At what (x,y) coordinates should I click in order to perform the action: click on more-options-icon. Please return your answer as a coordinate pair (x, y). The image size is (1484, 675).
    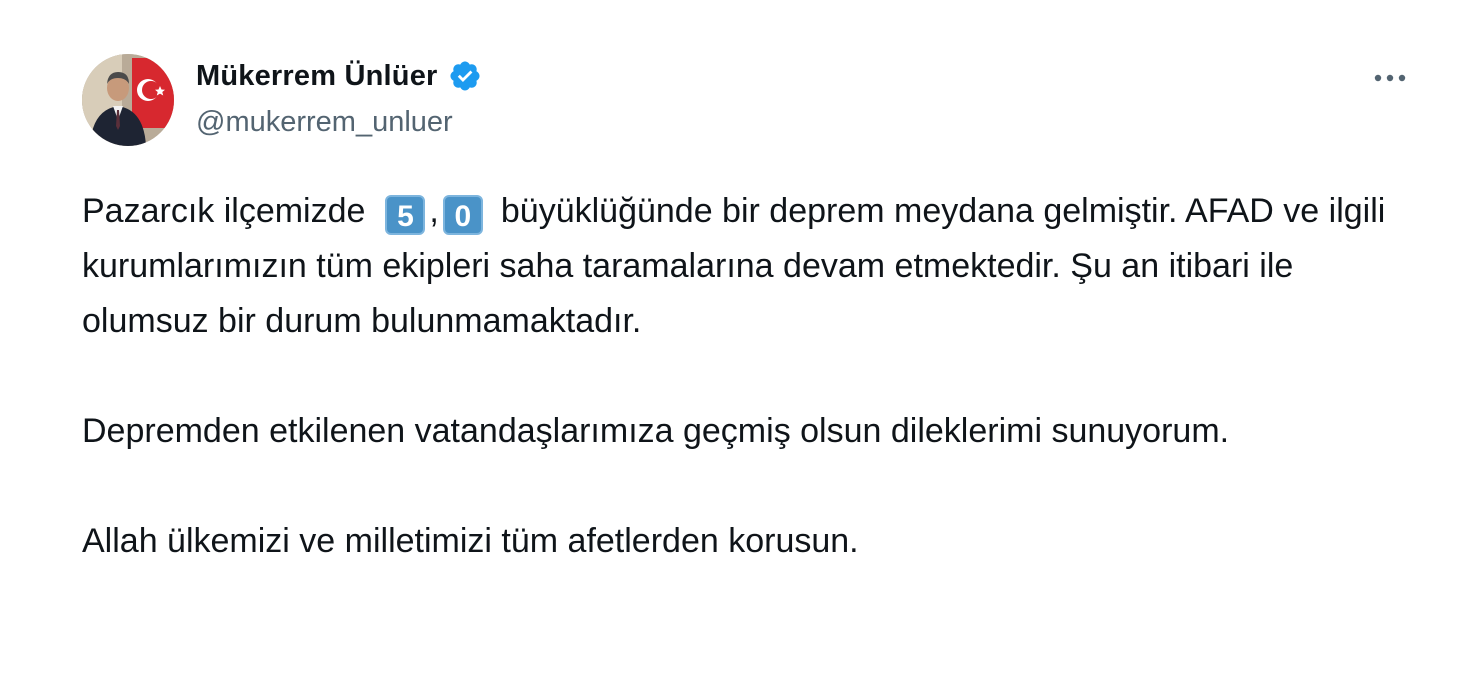
    Looking at the image, I should click on (1390, 78).